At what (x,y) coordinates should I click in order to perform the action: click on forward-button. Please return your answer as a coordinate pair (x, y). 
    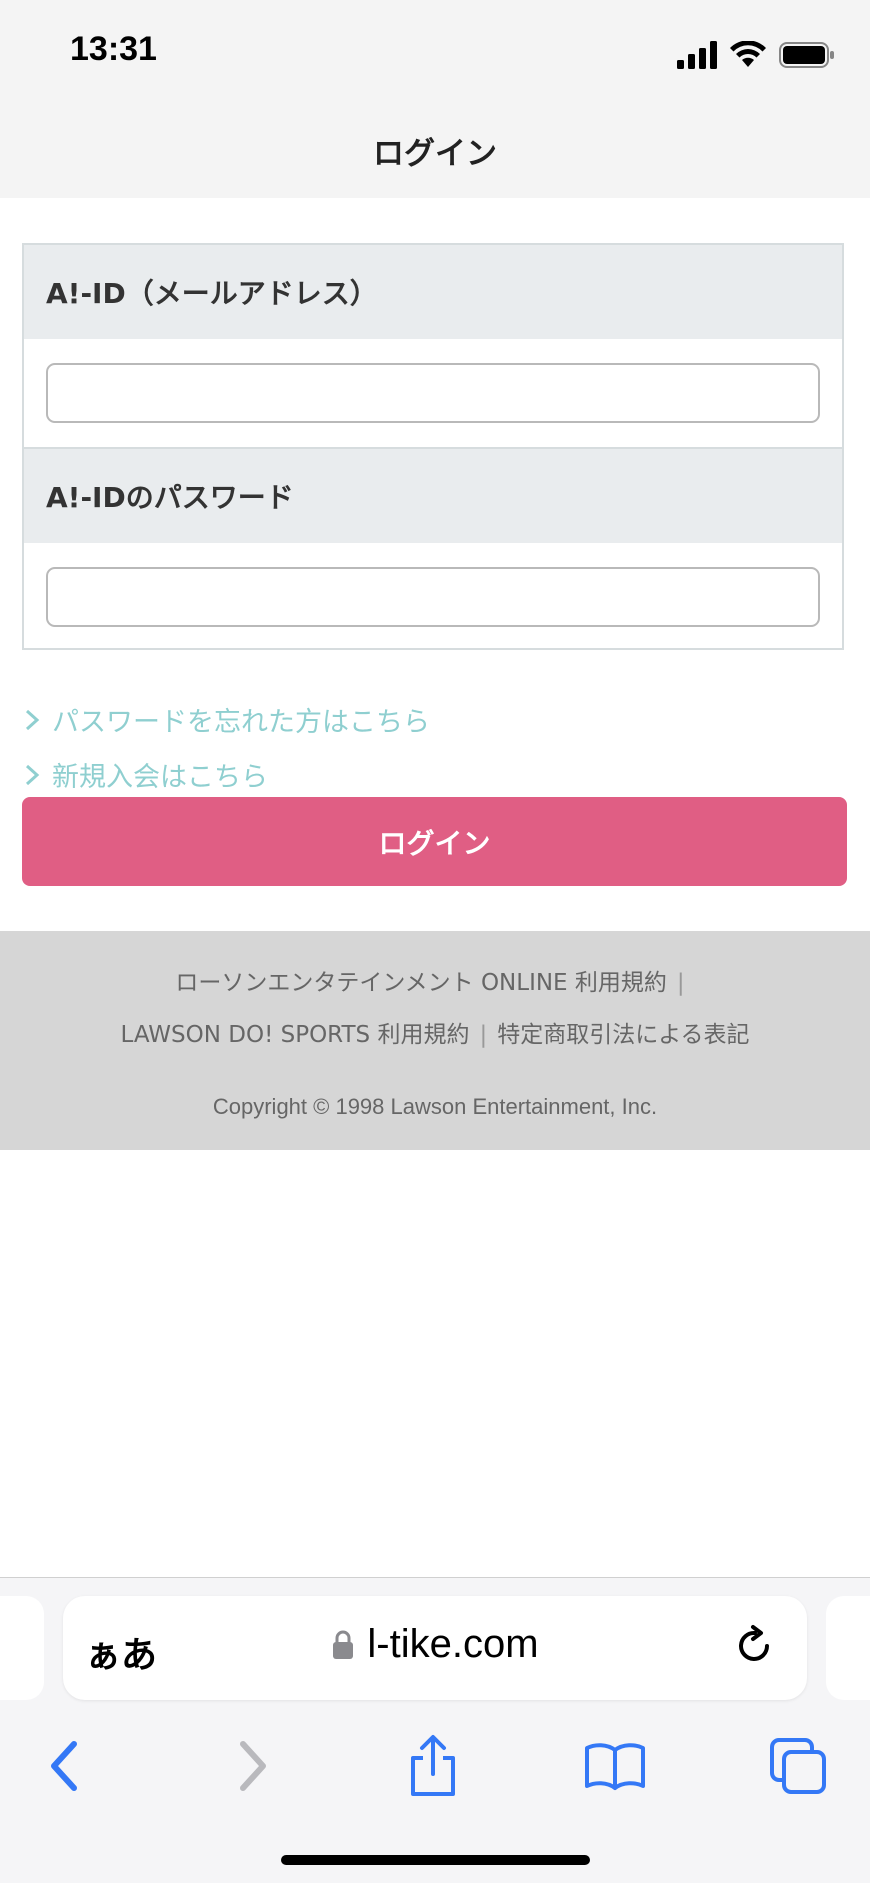
    Looking at the image, I should click on (253, 1766).